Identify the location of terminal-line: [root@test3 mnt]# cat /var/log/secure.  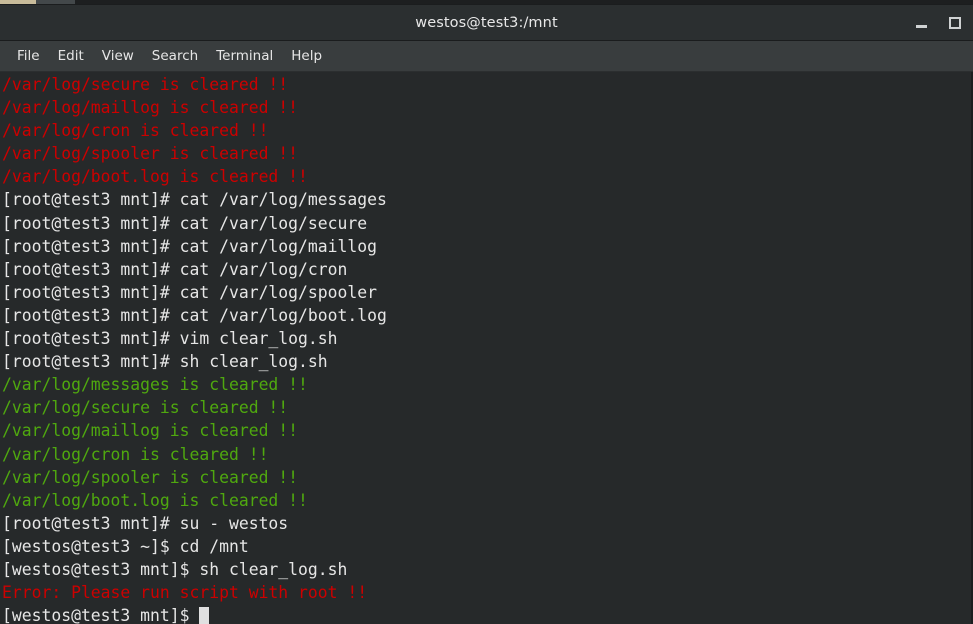
(185, 223).